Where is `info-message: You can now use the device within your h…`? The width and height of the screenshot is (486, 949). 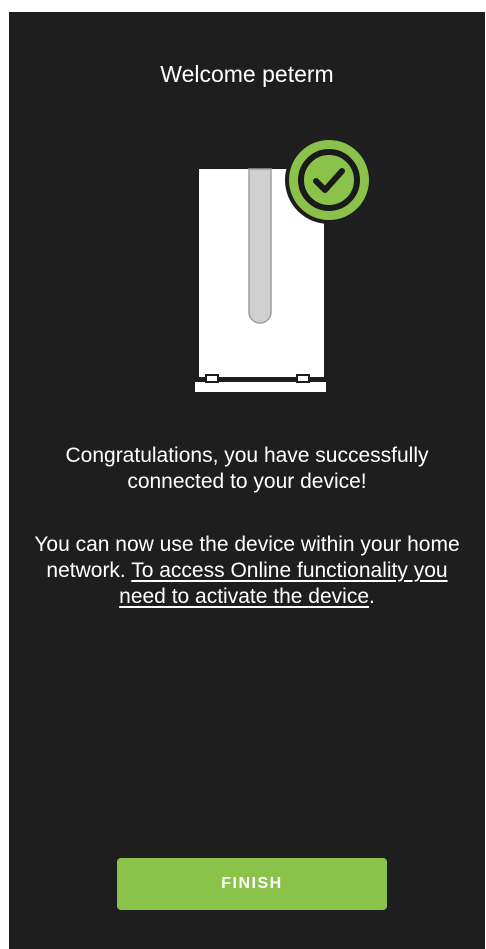
info-message: You can now use the device within your h… is located at coordinates (247, 571).